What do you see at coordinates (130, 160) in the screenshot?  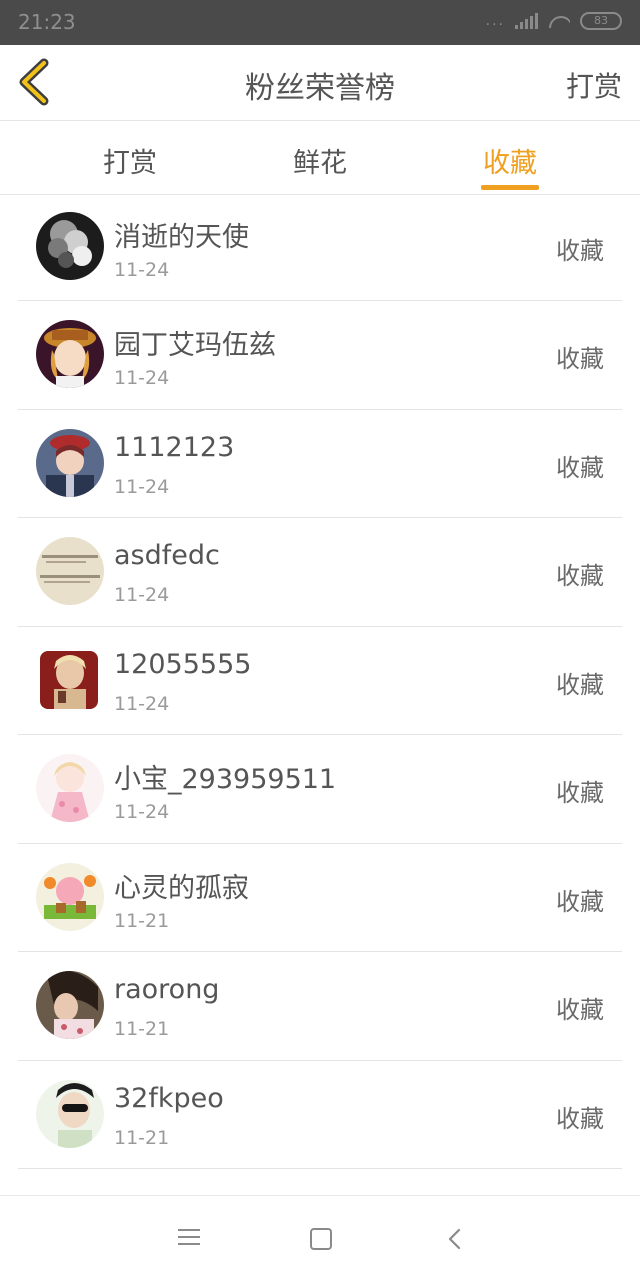 I see `tab-reward: 打赏` at bounding box center [130, 160].